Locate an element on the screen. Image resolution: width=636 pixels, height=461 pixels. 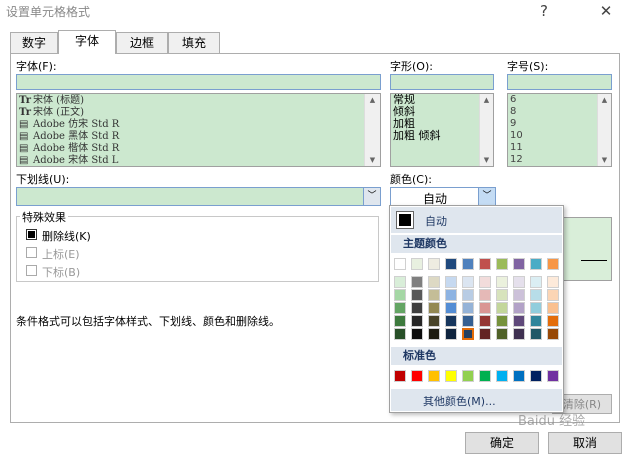
font-list-item: ▤ Adobe 黑体 Std R is located at coordinates (189, 137).